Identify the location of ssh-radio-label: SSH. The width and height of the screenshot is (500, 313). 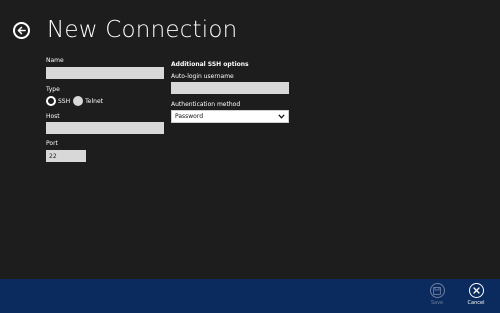
(64, 101).